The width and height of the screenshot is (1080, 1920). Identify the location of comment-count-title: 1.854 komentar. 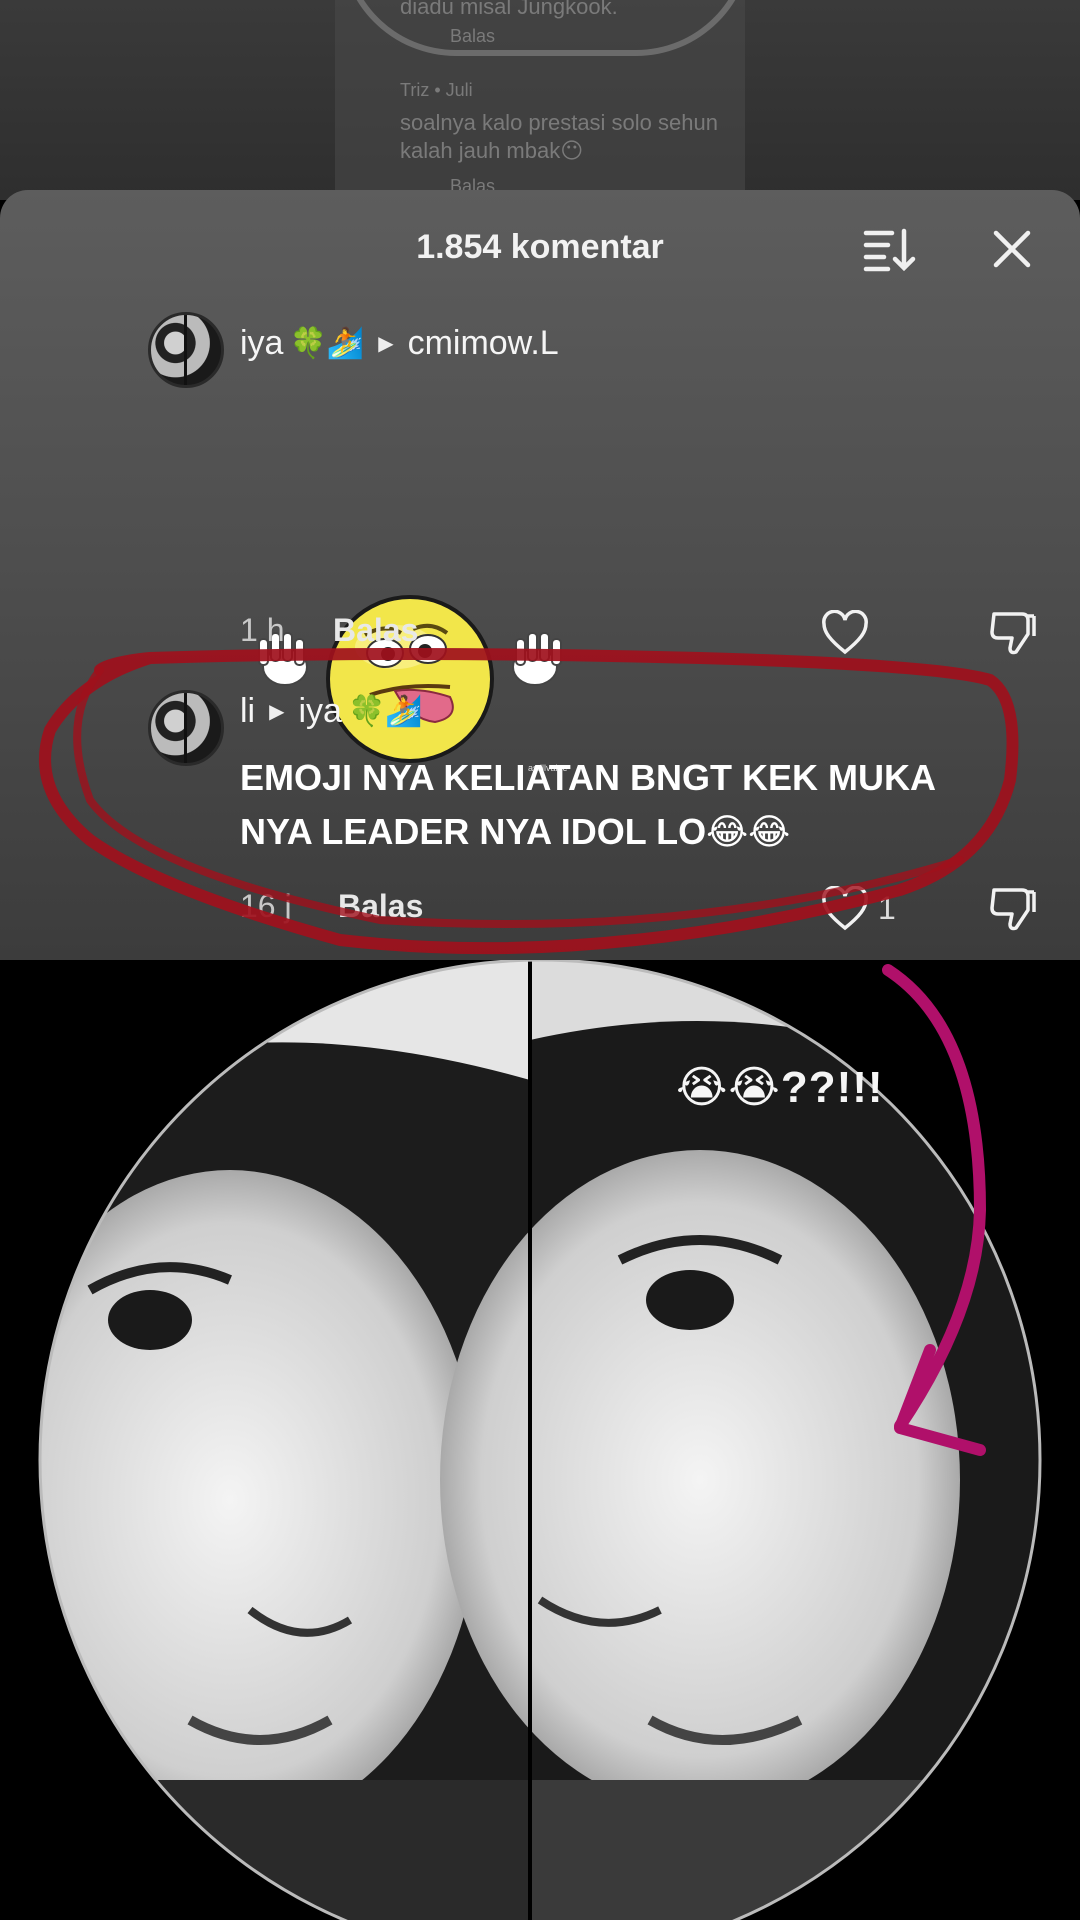
(540, 247).